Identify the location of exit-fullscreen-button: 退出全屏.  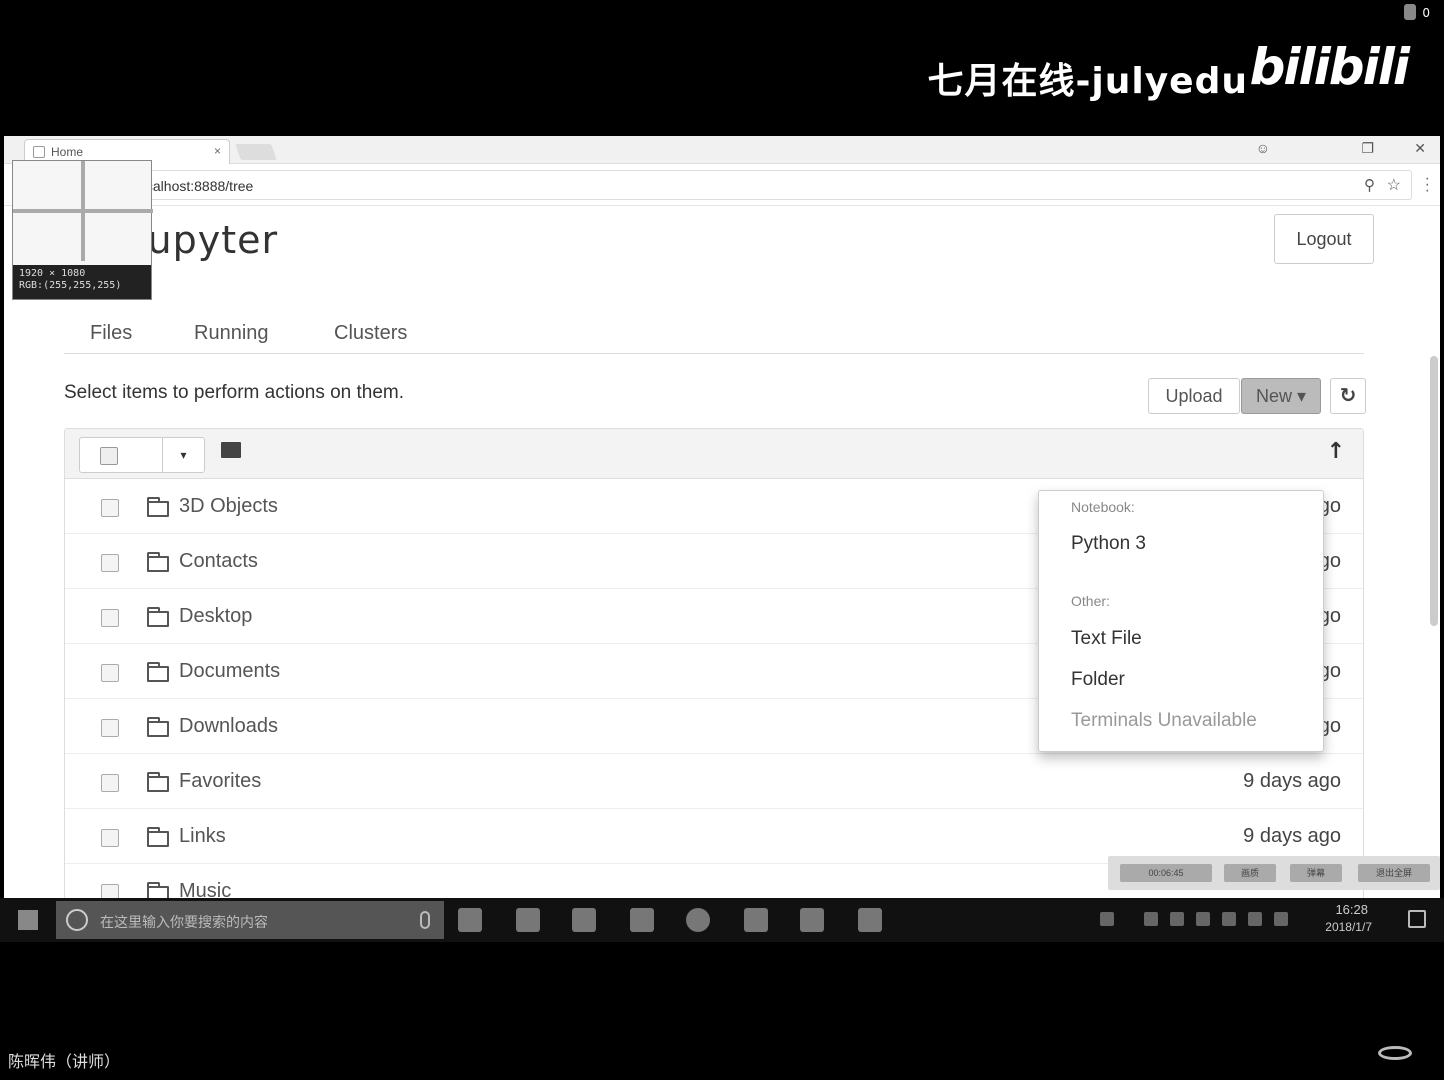
(1394, 873).